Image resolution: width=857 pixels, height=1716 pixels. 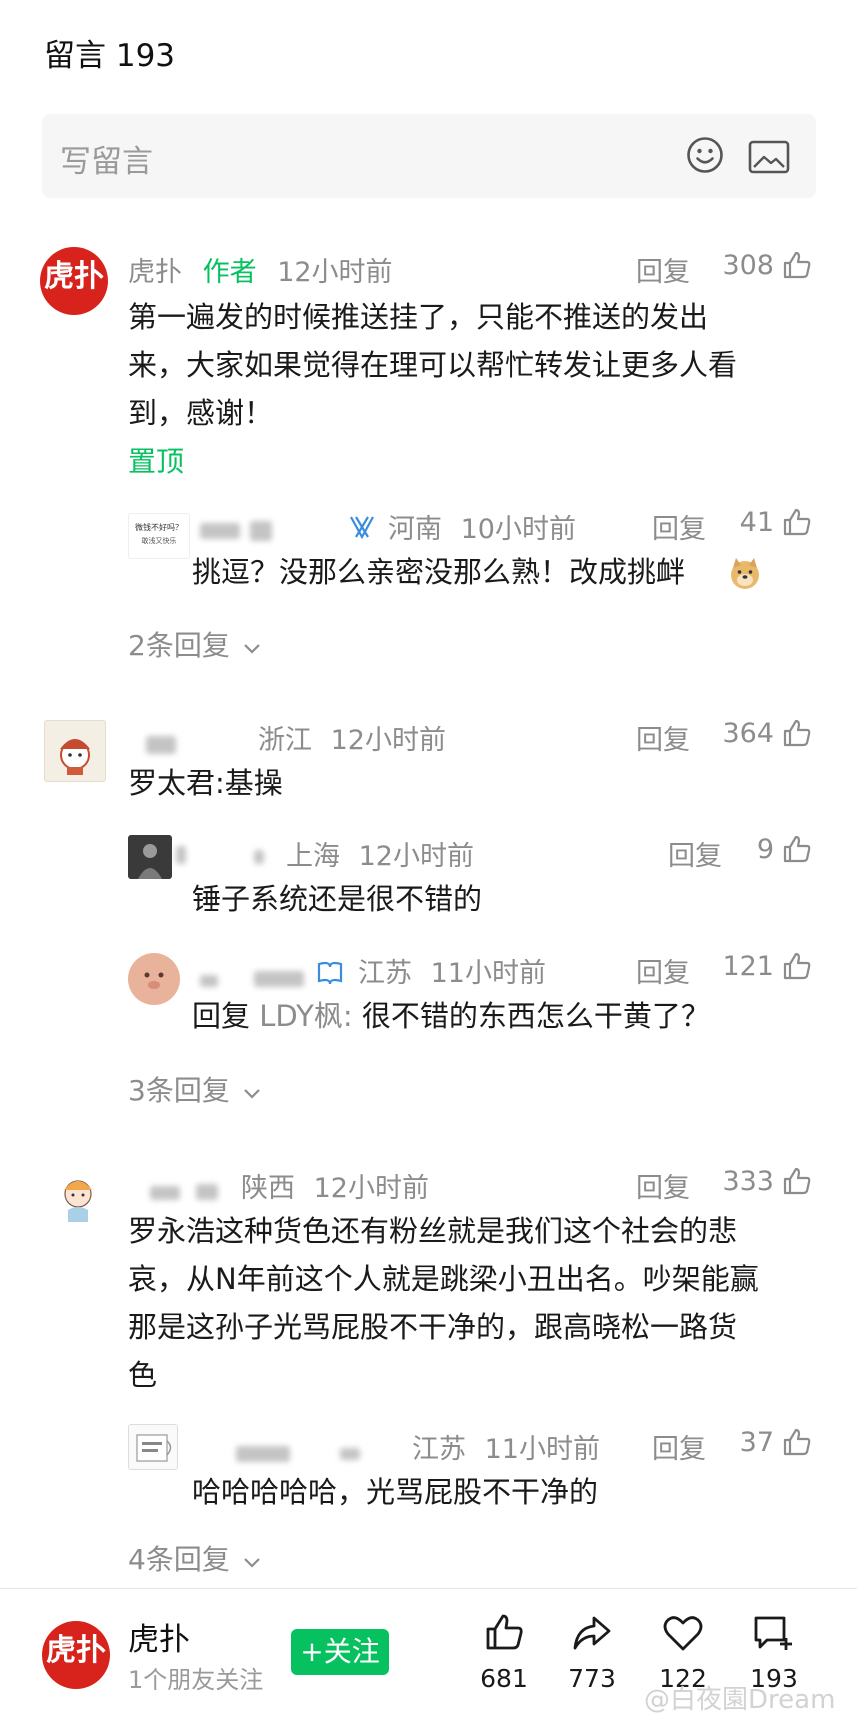 I want to click on reply-text: 挑逗？没那么亲密没那么熟！改成挑衅, so click(x=439, y=572).